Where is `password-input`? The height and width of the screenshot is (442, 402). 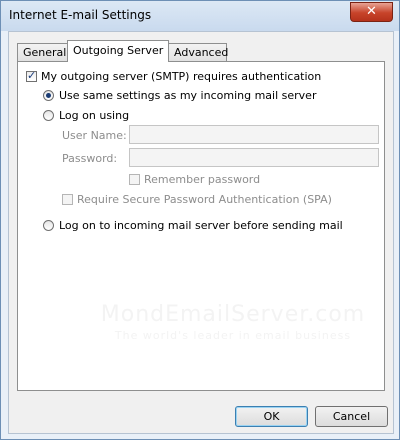
password-input is located at coordinates (254, 157).